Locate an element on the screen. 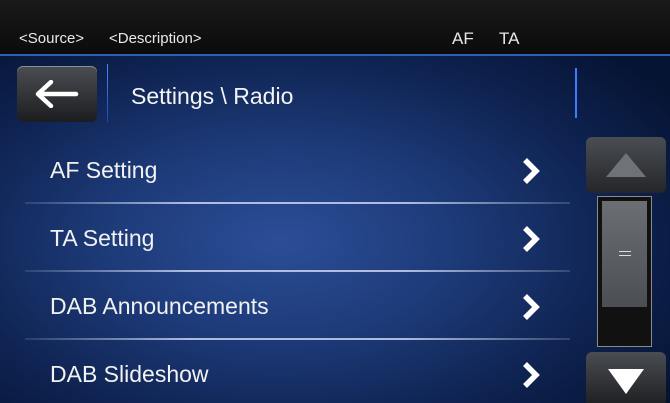 This screenshot has height=403, width=670. triangle-down-icon is located at coordinates (626, 381).